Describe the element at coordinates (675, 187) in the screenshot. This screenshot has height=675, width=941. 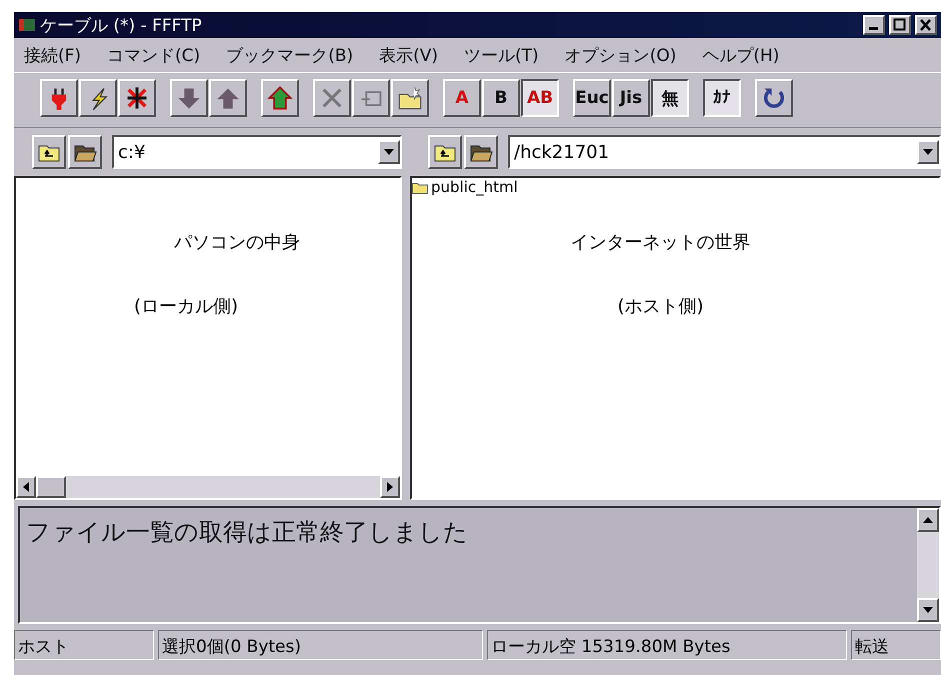
I see `file-row: public_html` at that location.